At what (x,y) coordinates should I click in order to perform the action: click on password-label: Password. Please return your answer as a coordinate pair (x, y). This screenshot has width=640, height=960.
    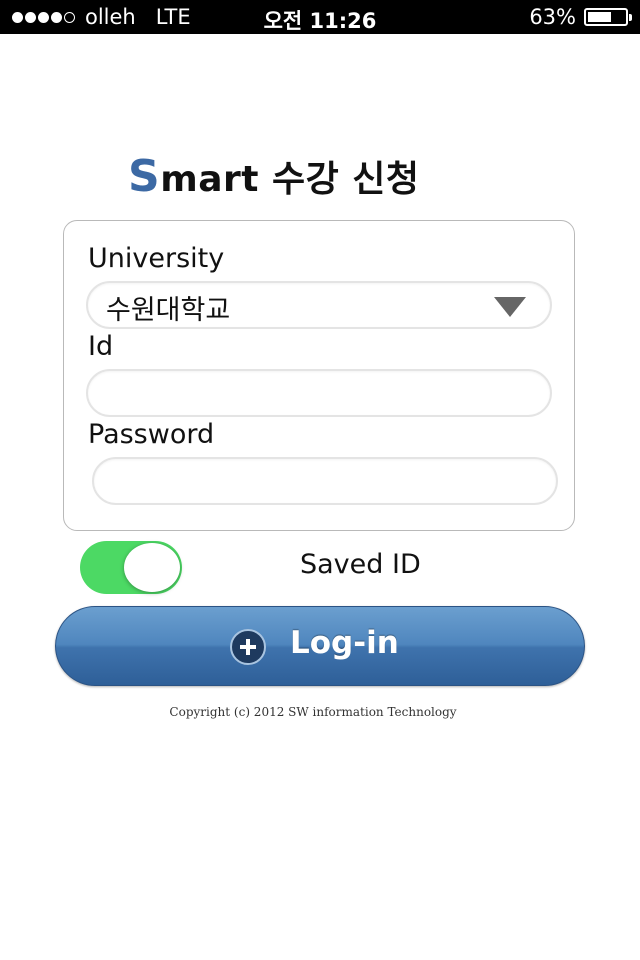
    Looking at the image, I should click on (151, 434).